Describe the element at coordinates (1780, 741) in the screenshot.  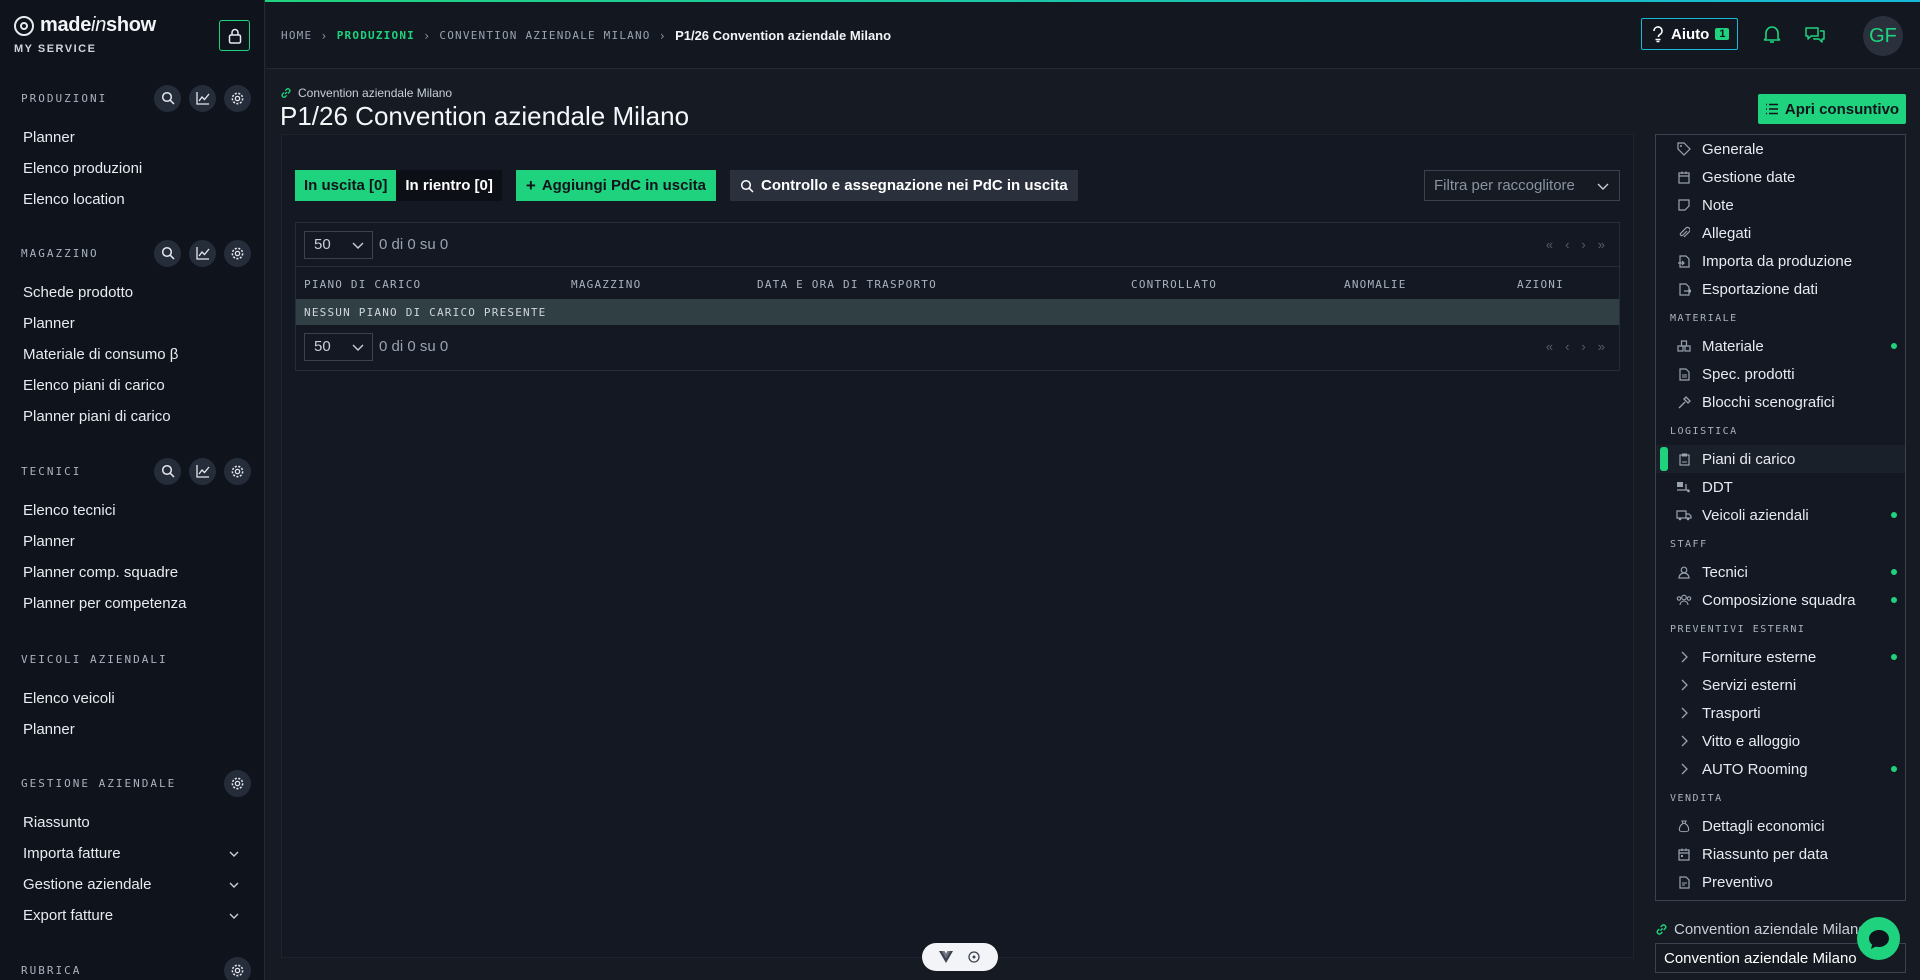
I see `nav-item-vitto: Vitto e alloggio` at that location.